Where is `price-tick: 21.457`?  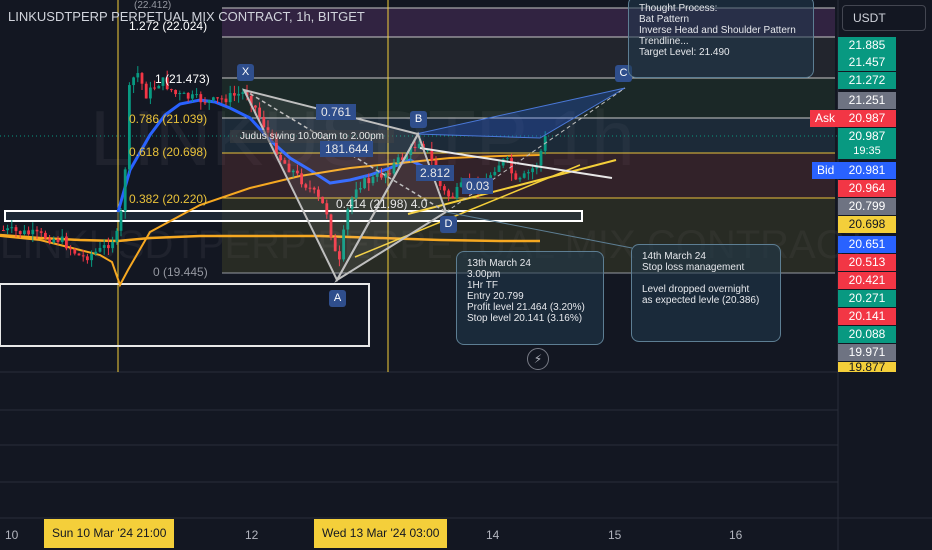 price-tick: 21.457 is located at coordinates (867, 62).